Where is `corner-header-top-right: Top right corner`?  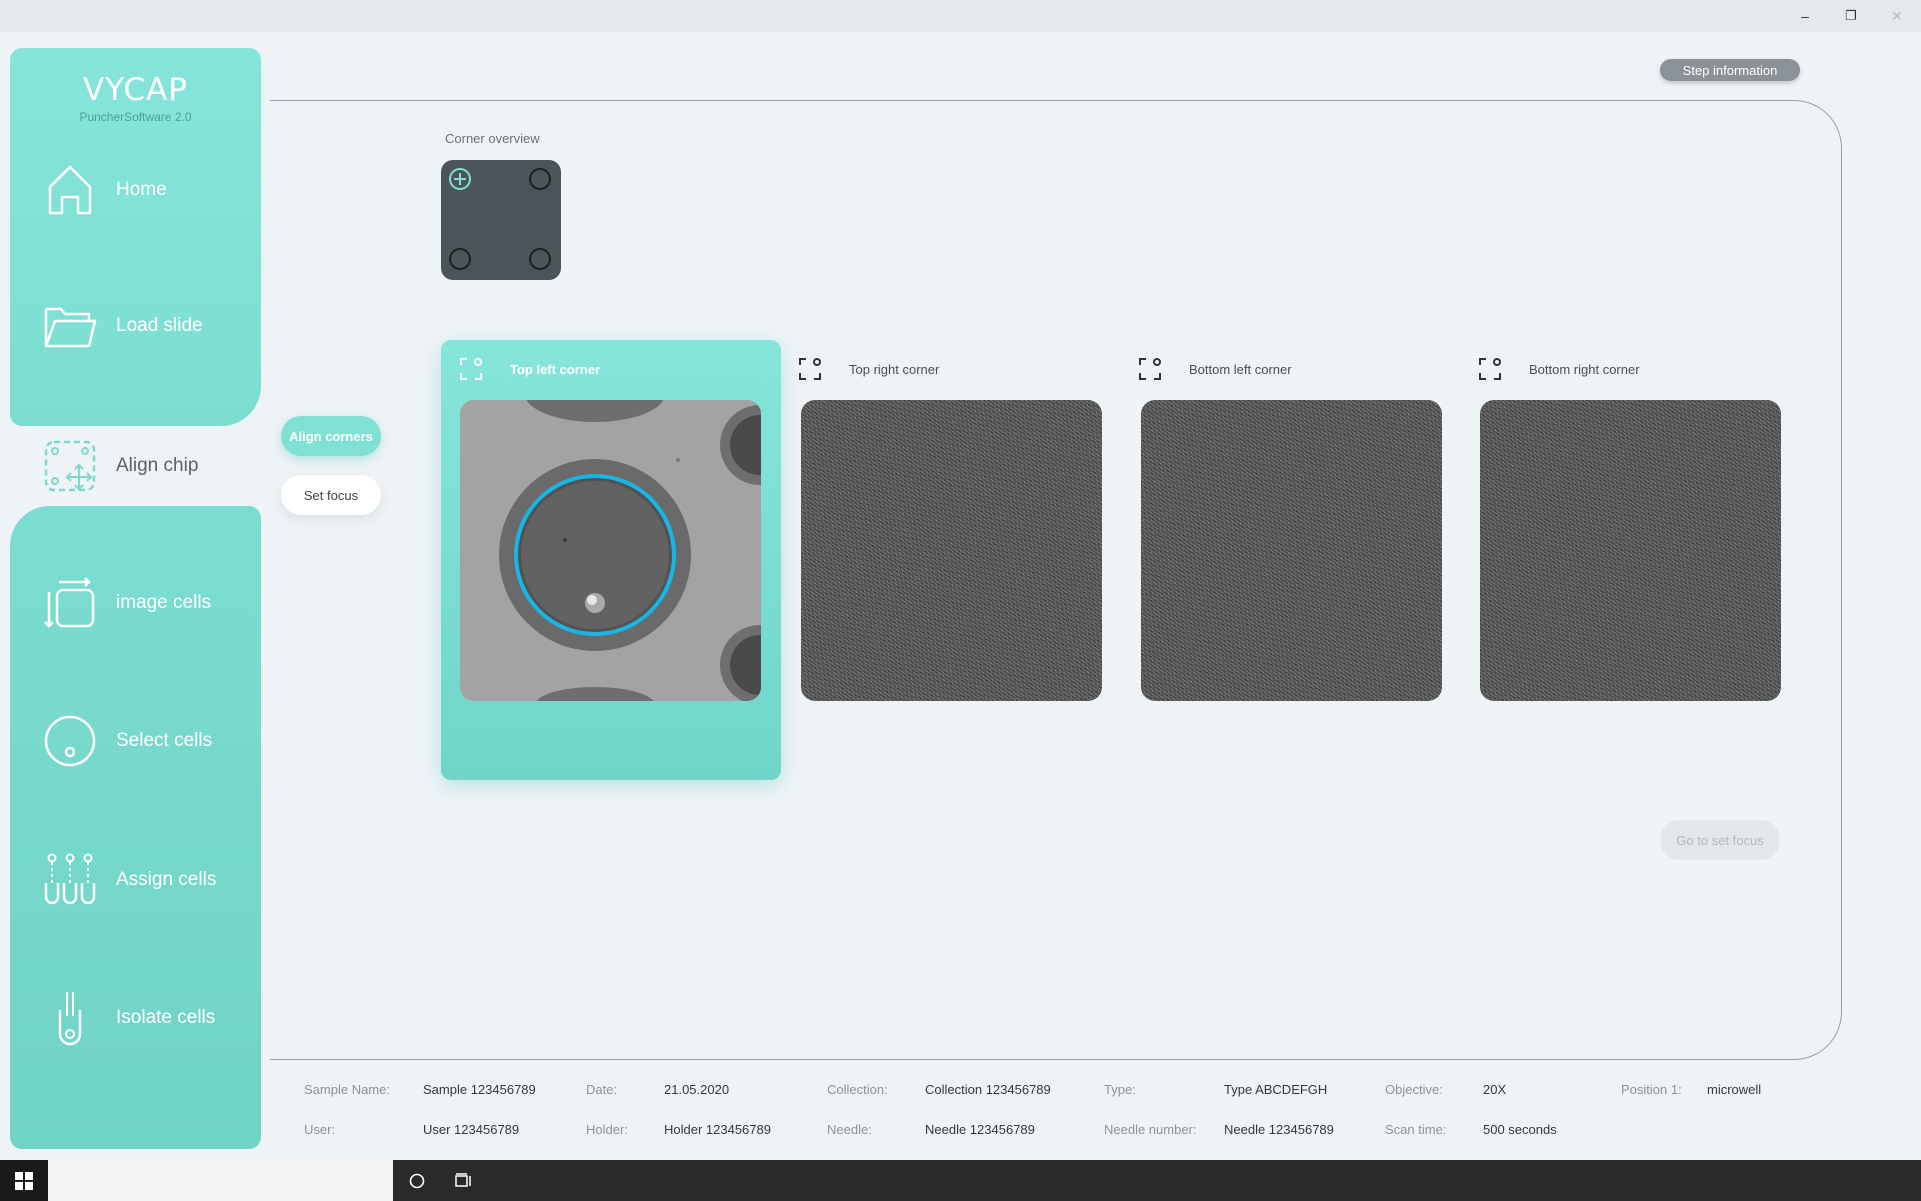
corner-header-top-right: Top right corner is located at coordinates (869, 369).